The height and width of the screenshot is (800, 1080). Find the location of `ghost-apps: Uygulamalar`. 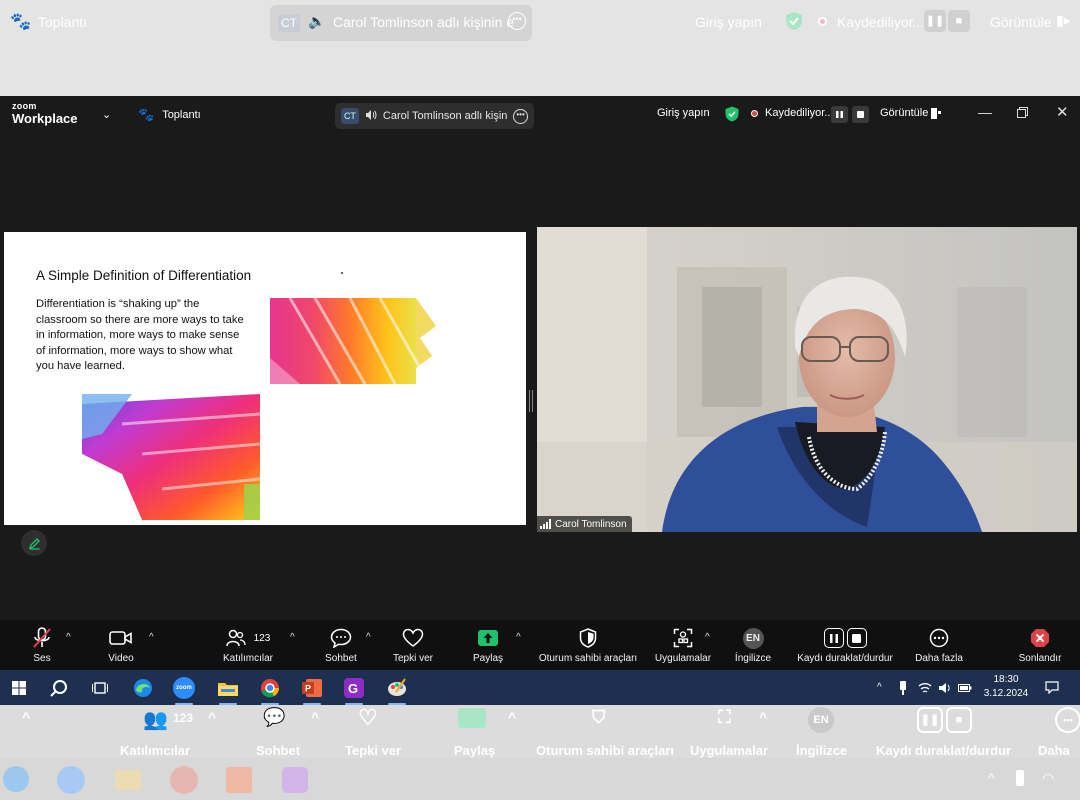

ghost-apps: Uygulamalar is located at coordinates (729, 750).